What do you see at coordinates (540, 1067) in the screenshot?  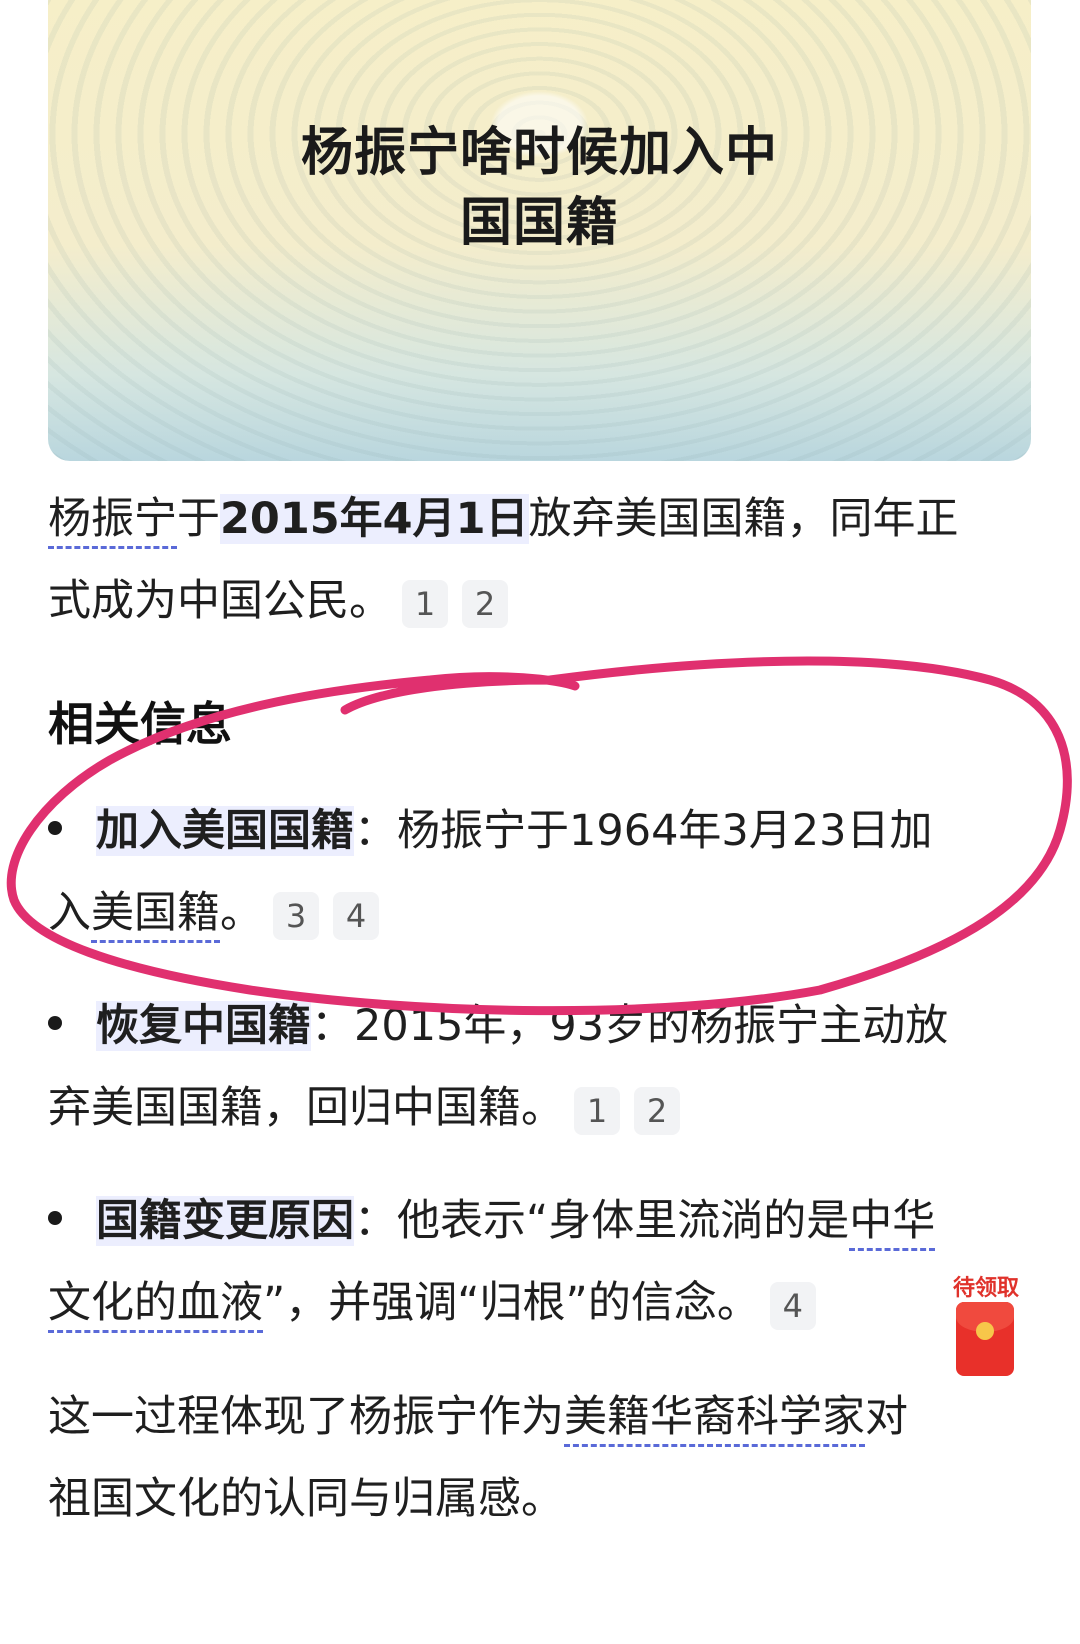 I see `related-item-2: 恢复中国籍：2015年，93岁的杨振宁主动放 弃美国国籍，回归中国籍。 1 2` at bounding box center [540, 1067].